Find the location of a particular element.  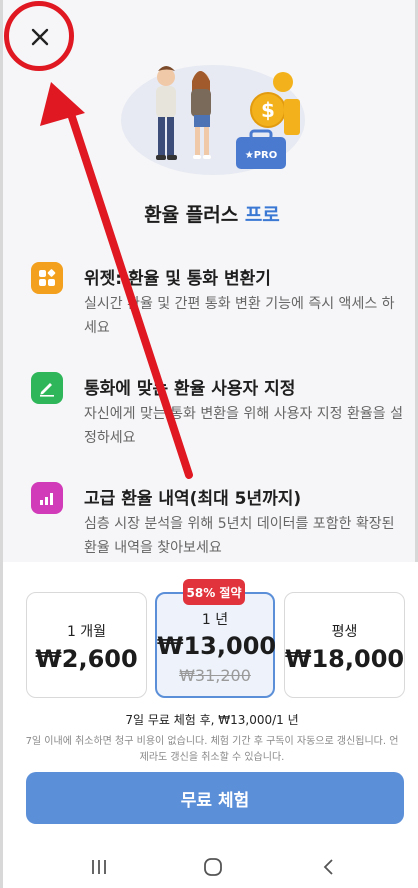

close-button is located at coordinates (40, 37).